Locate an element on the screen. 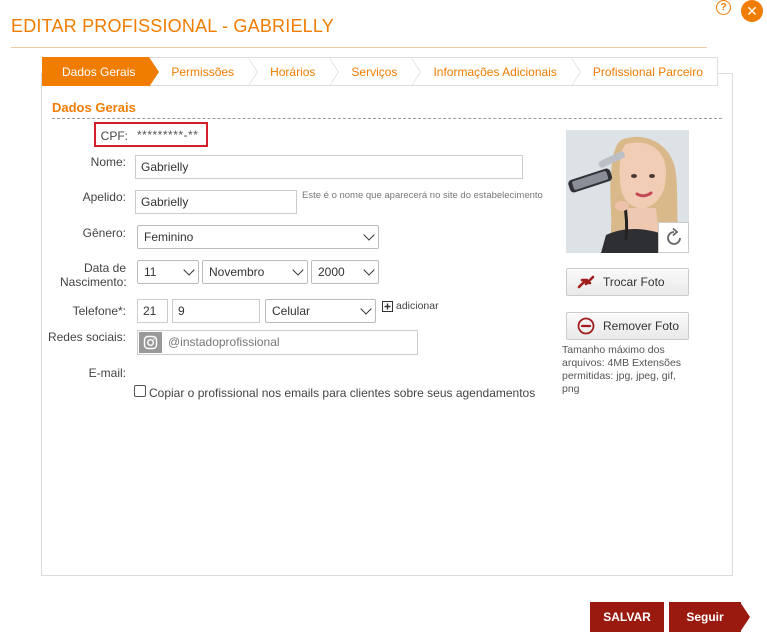  swap-arrows-icon is located at coordinates (586, 282).